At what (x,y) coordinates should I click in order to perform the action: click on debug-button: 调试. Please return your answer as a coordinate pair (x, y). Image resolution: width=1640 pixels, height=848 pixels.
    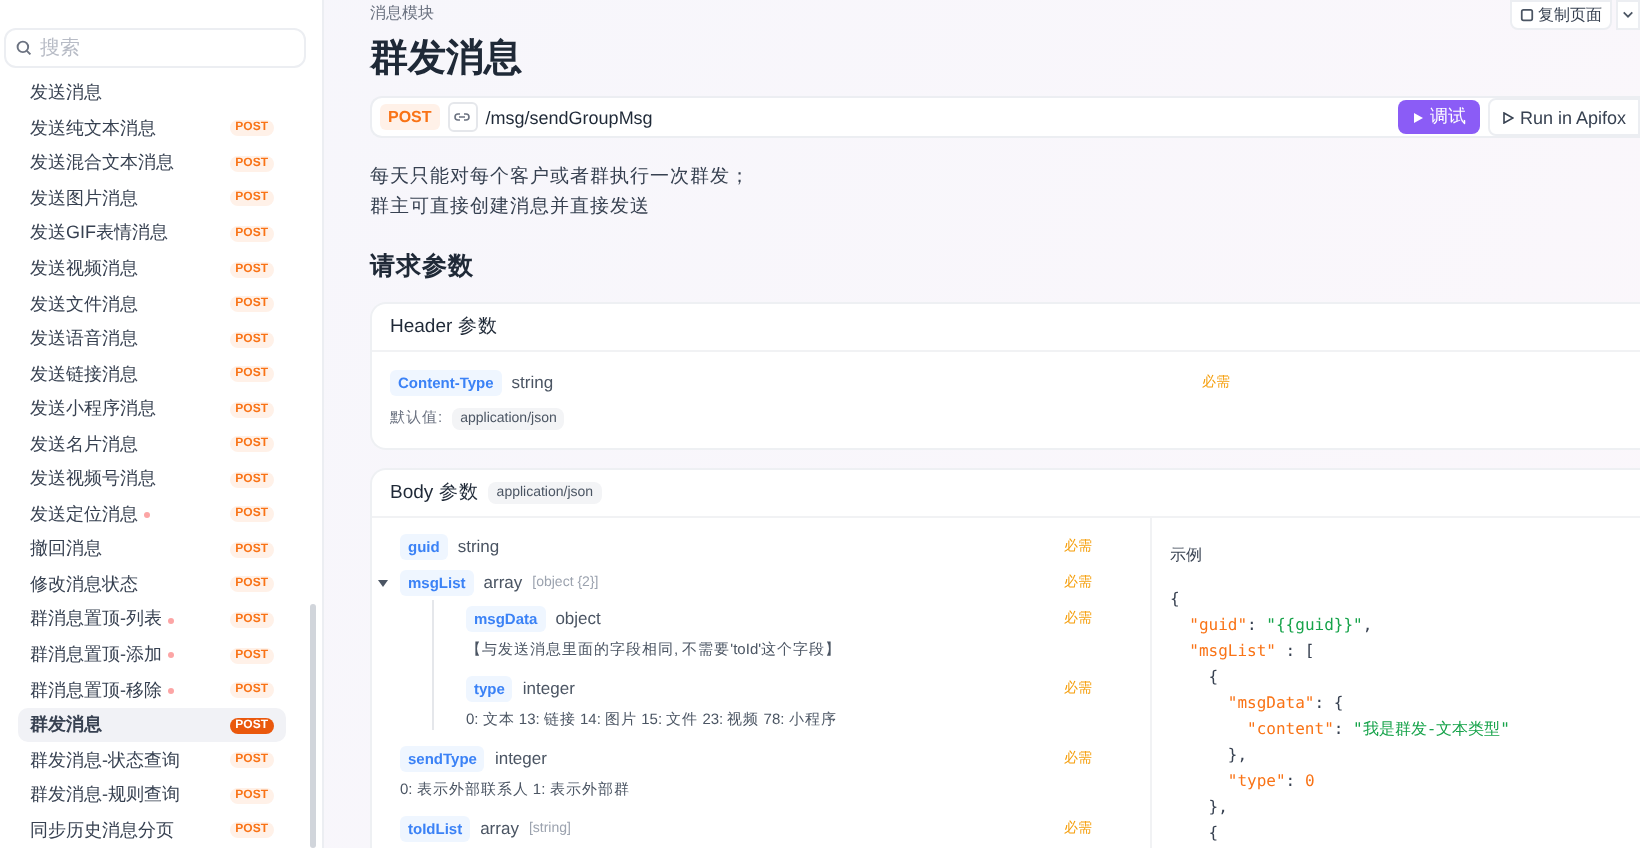
    Looking at the image, I should click on (1438, 117).